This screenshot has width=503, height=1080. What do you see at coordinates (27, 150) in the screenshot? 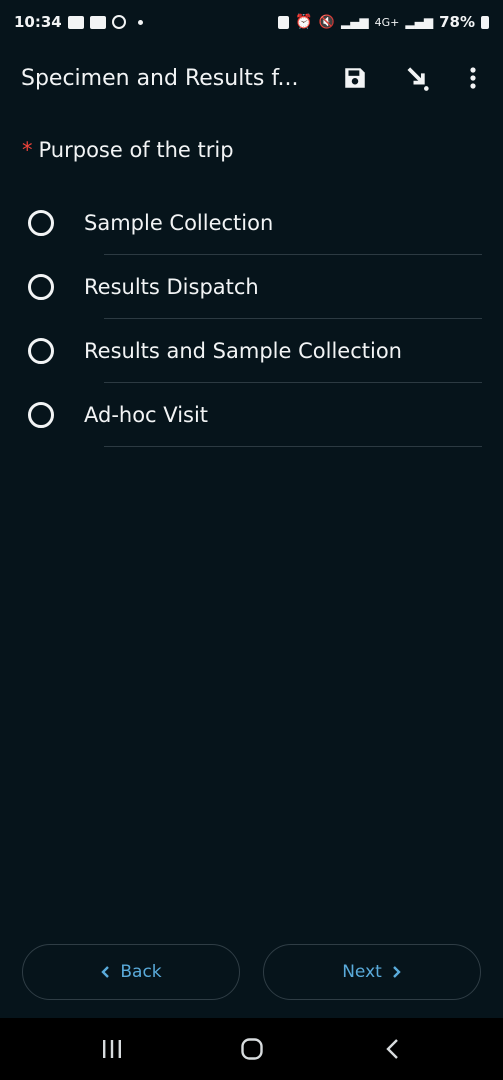
I see `required-marker: *` at bounding box center [27, 150].